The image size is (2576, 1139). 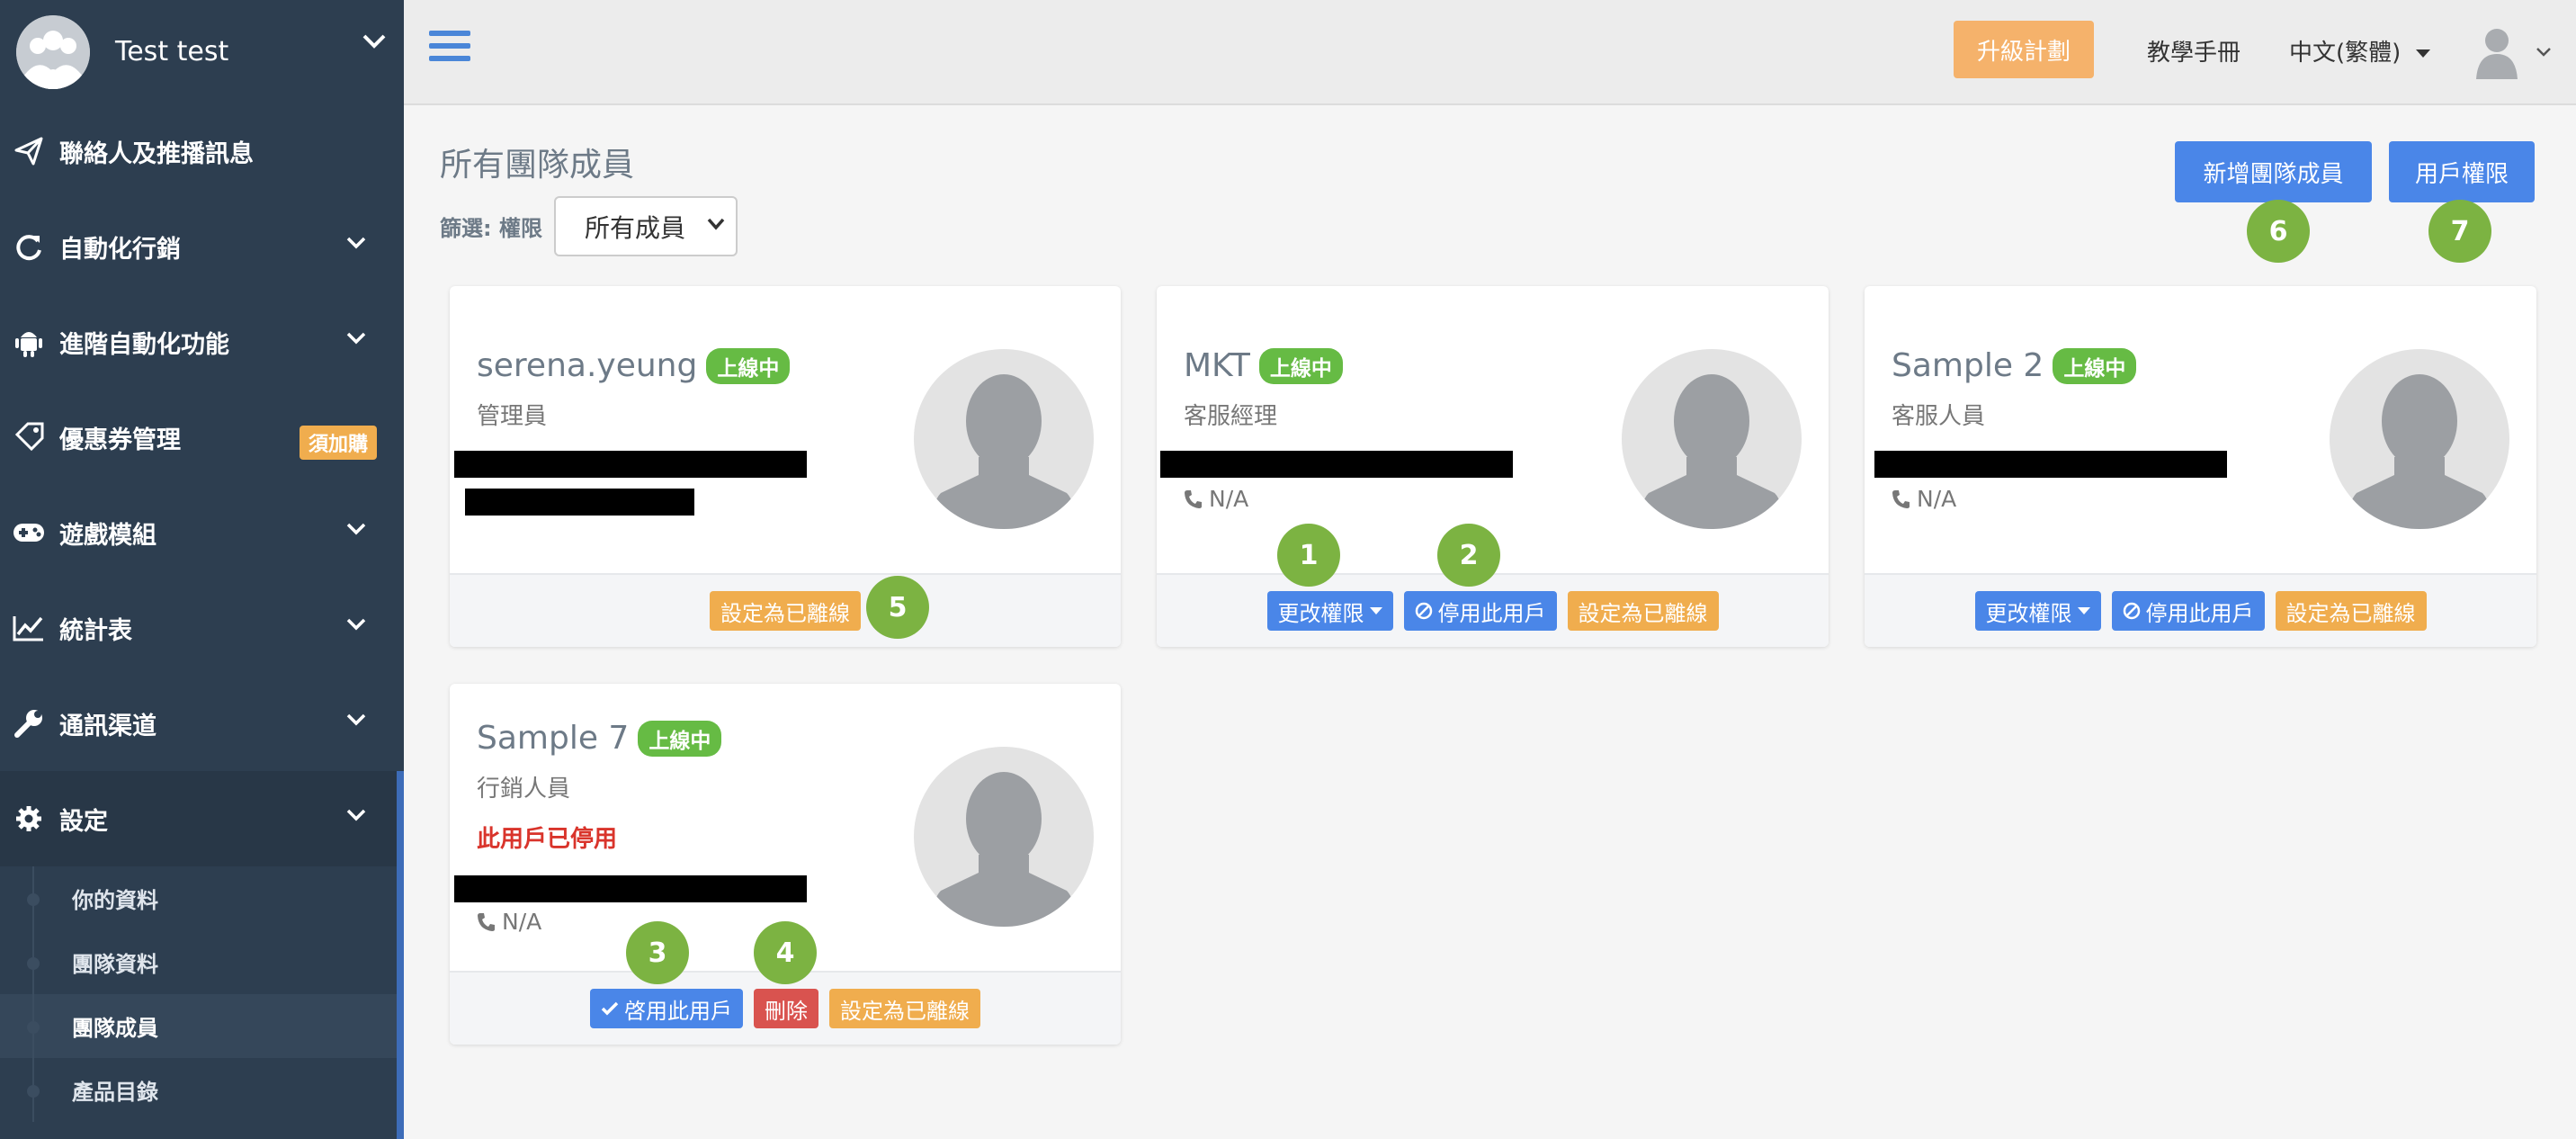 I want to click on delete-button: 刪除, so click(x=786, y=1008).